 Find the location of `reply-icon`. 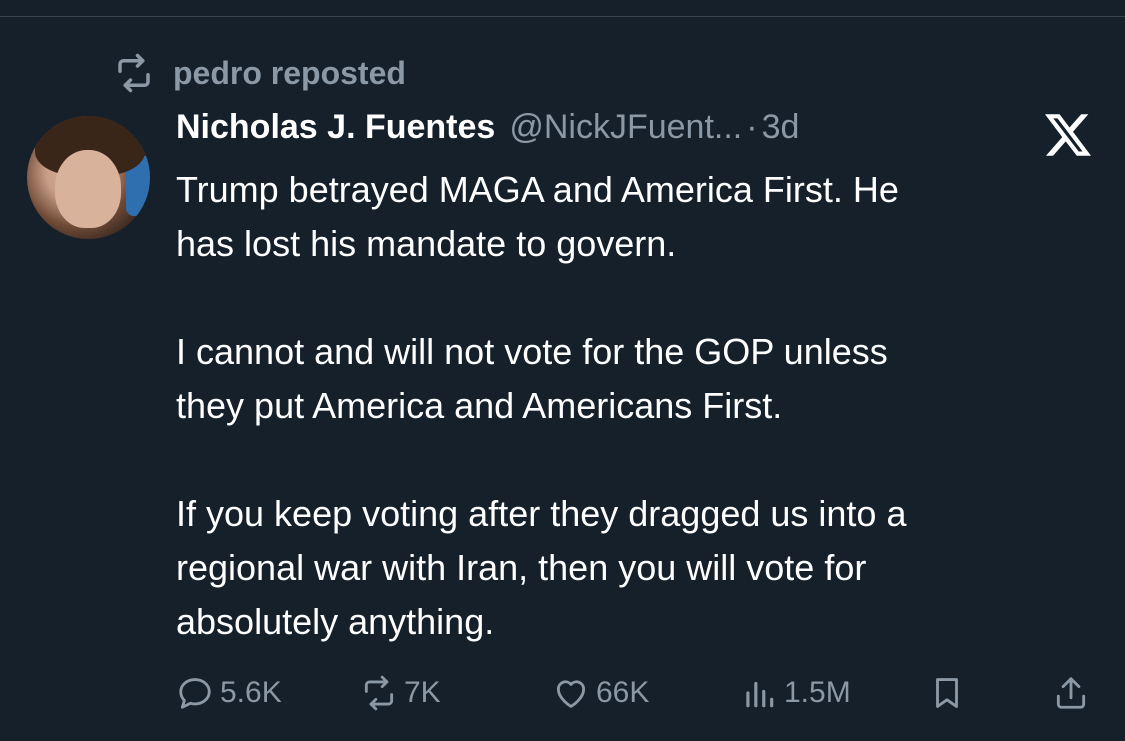

reply-icon is located at coordinates (195, 693).